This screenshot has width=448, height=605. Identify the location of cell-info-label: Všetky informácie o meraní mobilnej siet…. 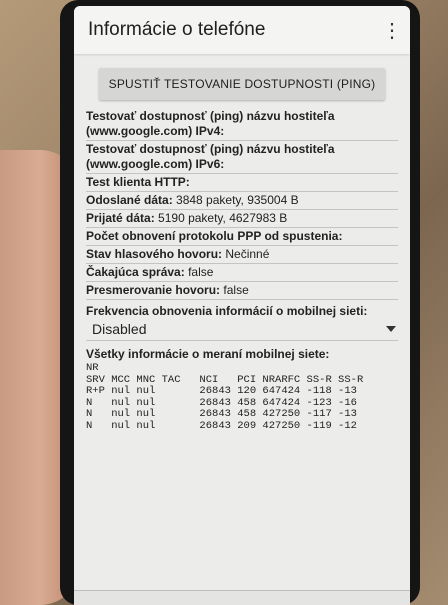
(208, 354).